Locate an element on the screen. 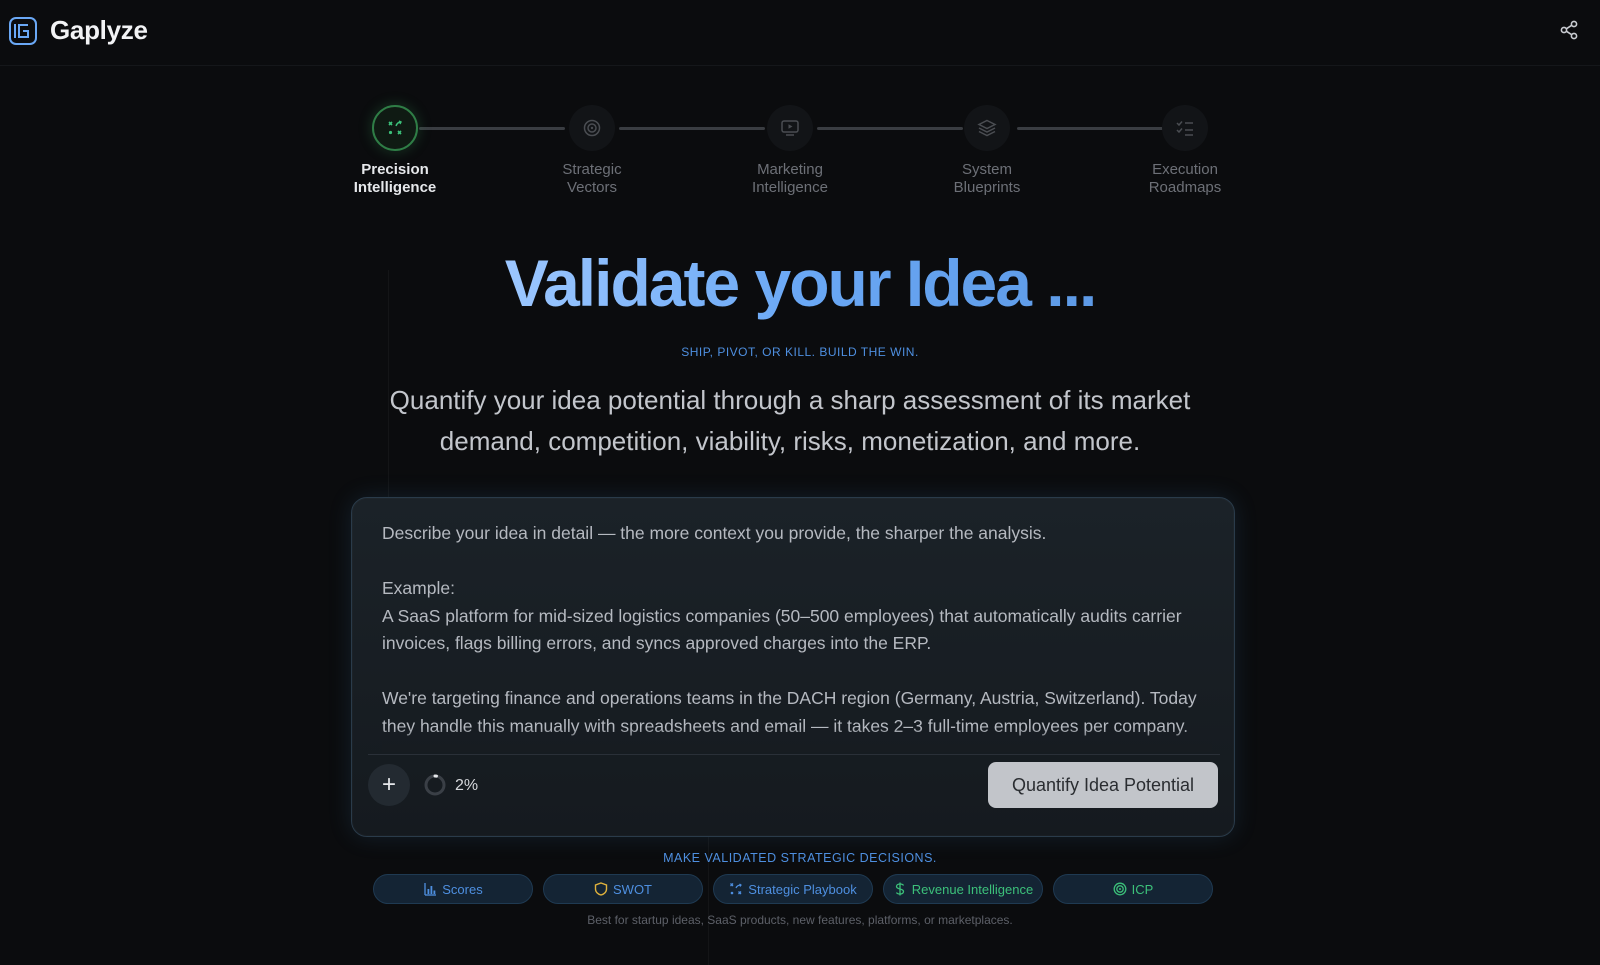  placeholder-example-label: Example: is located at coordinates (418, 588).